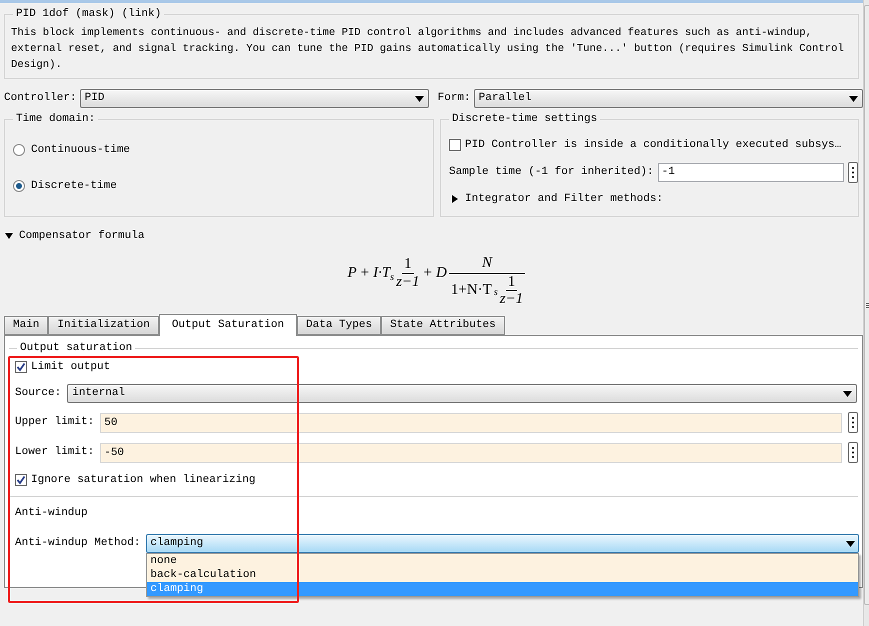 This screenshot has width=869, height=626. Describe the element at coordinates (77, 544) in the screenshot. I see `method-label: Anti-windup Method:` at that location.